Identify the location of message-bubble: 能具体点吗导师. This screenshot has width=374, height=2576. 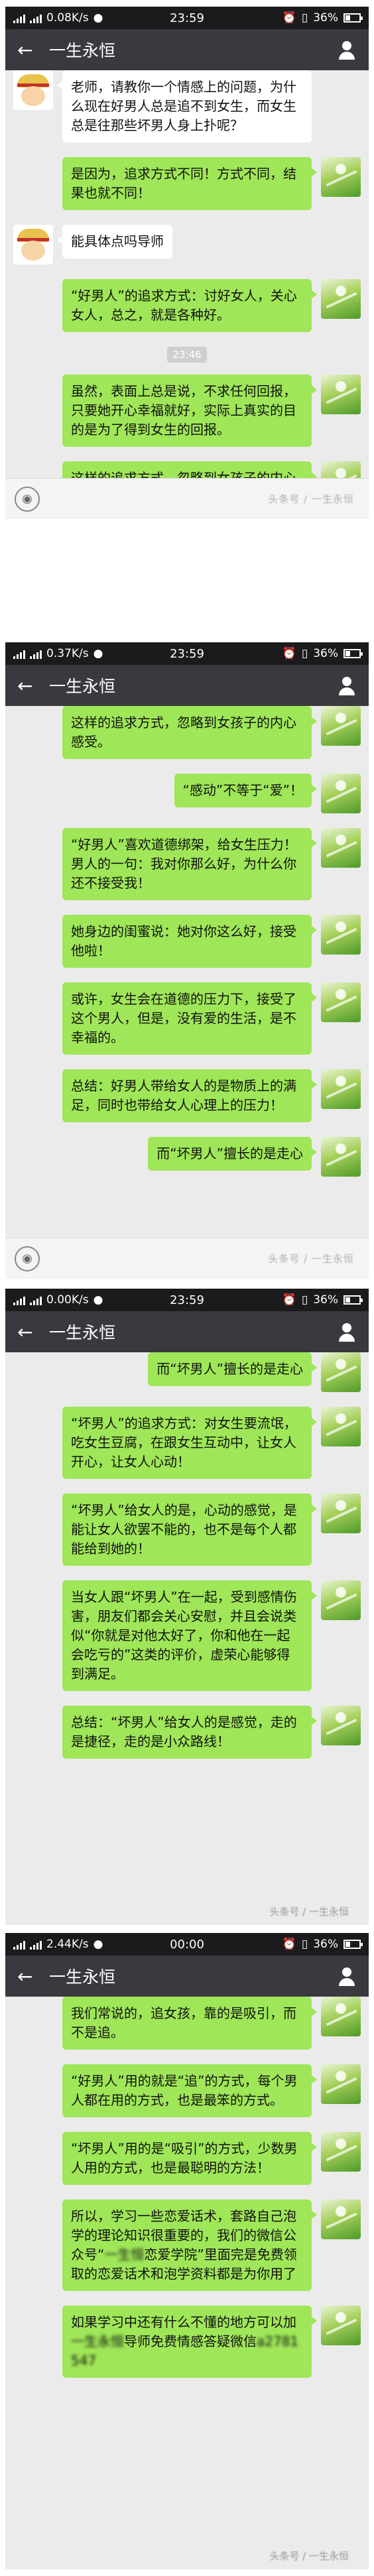
(115, 242).